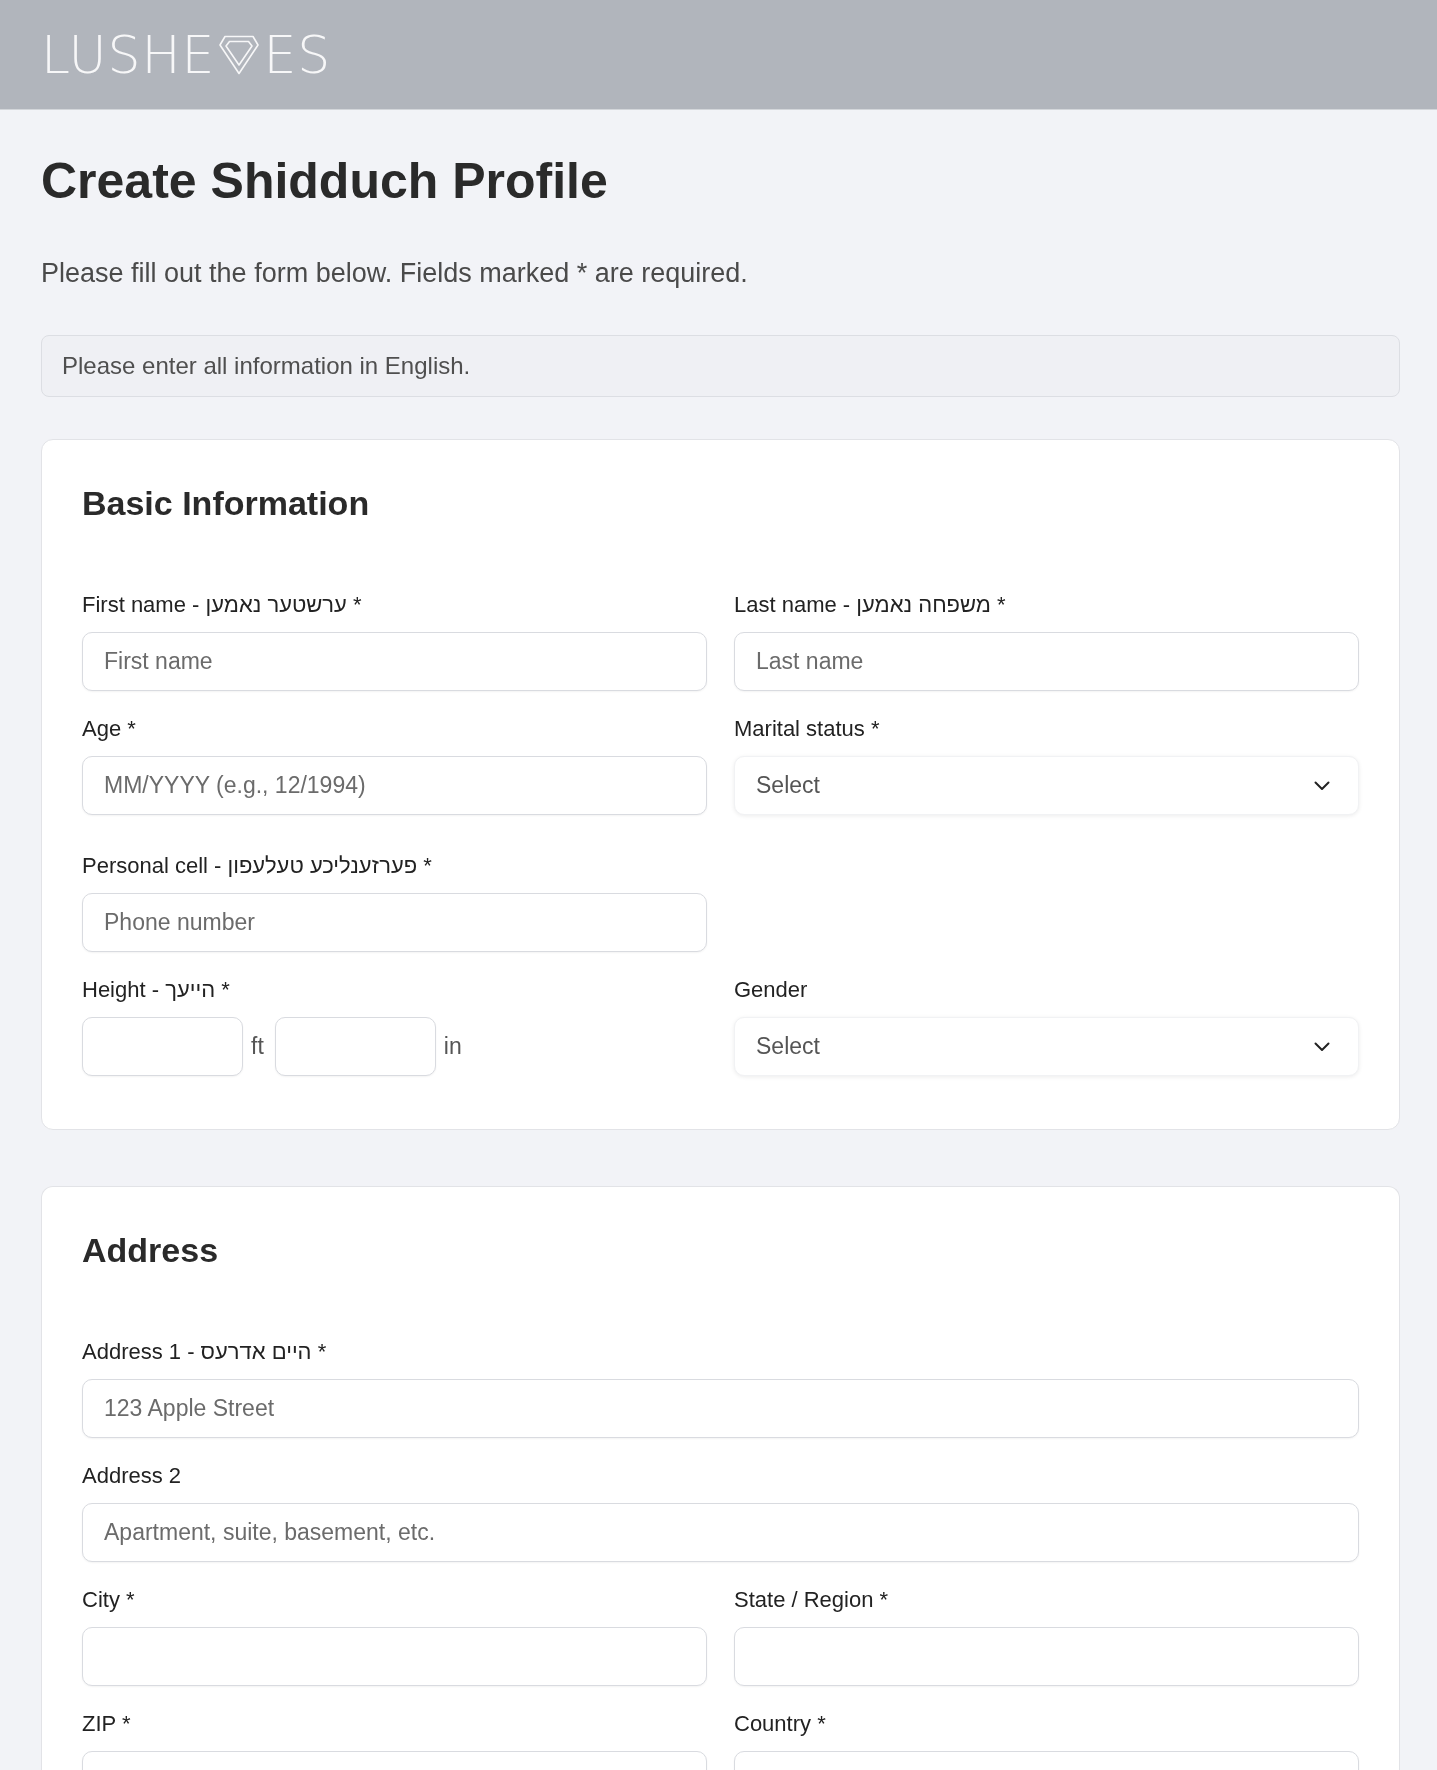 Image resolution: width=1437 pixels, height=1770 pixels. Describe the element at coordinates (156, 990) in the screenshot. I see `field-label: Height - הייעך *` at that location.